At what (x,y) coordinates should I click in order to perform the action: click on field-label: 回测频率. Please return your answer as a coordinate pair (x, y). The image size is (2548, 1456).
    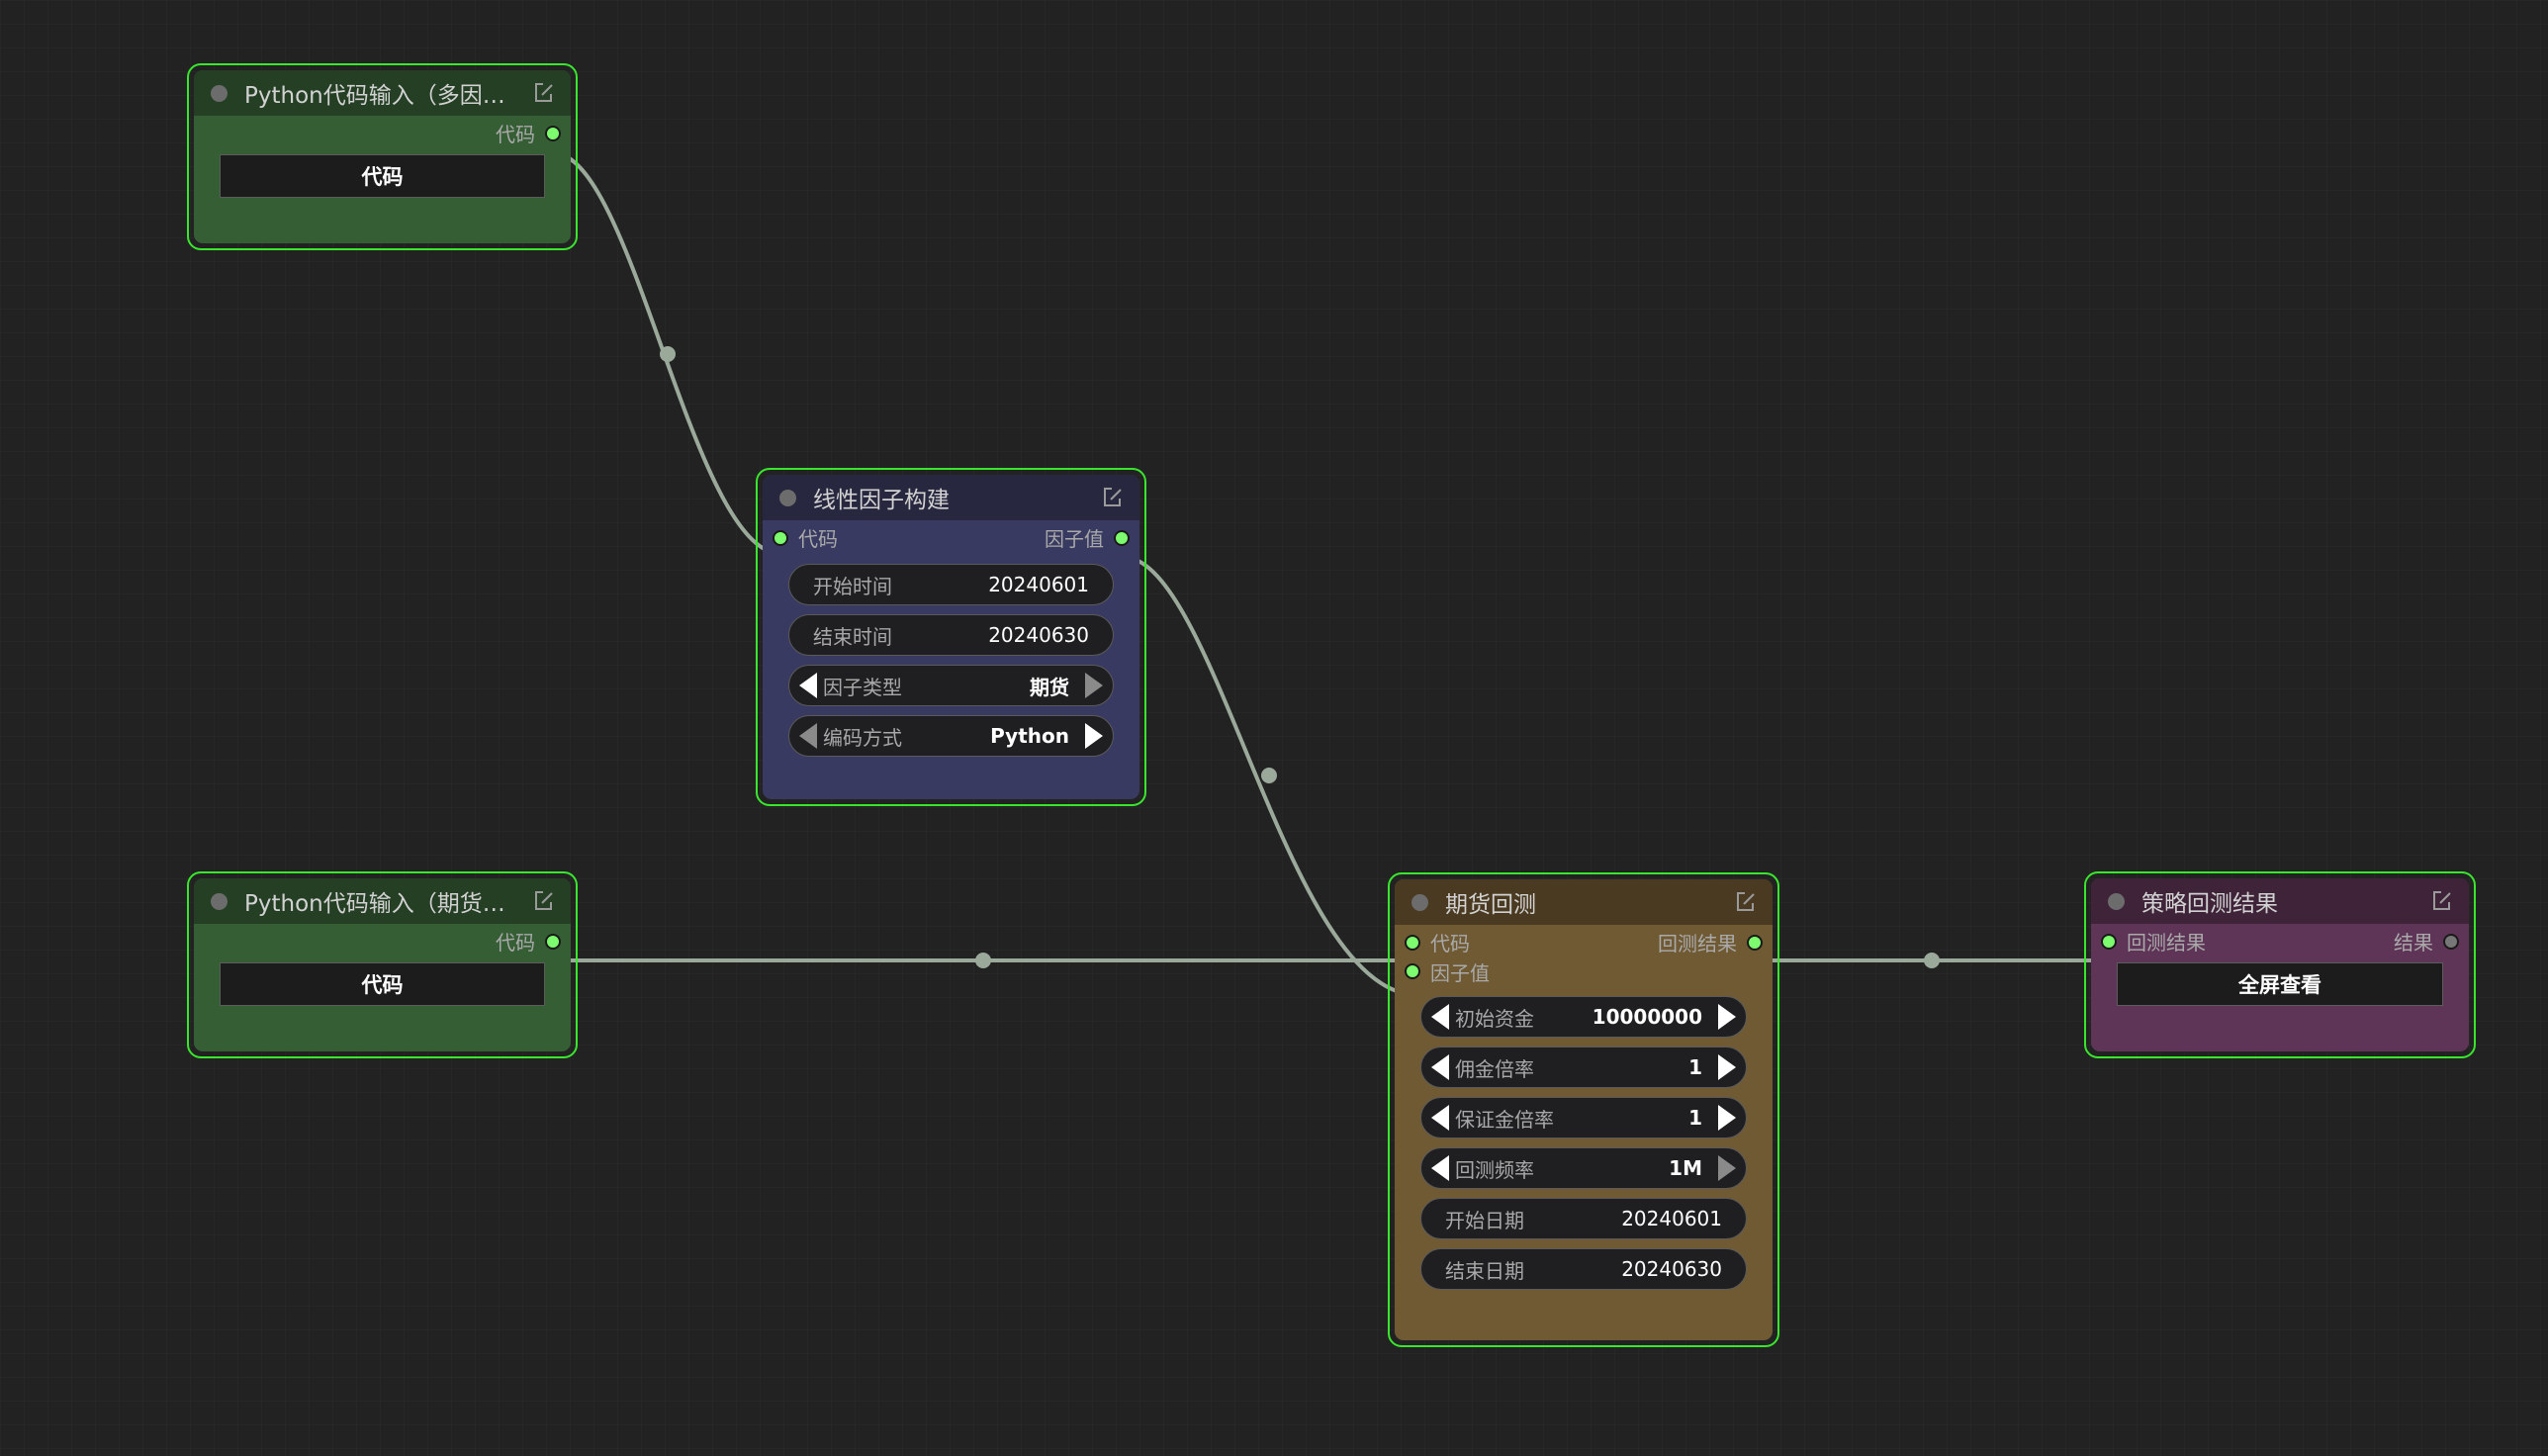
    Looking at the image, I should click on (1494, 1169).